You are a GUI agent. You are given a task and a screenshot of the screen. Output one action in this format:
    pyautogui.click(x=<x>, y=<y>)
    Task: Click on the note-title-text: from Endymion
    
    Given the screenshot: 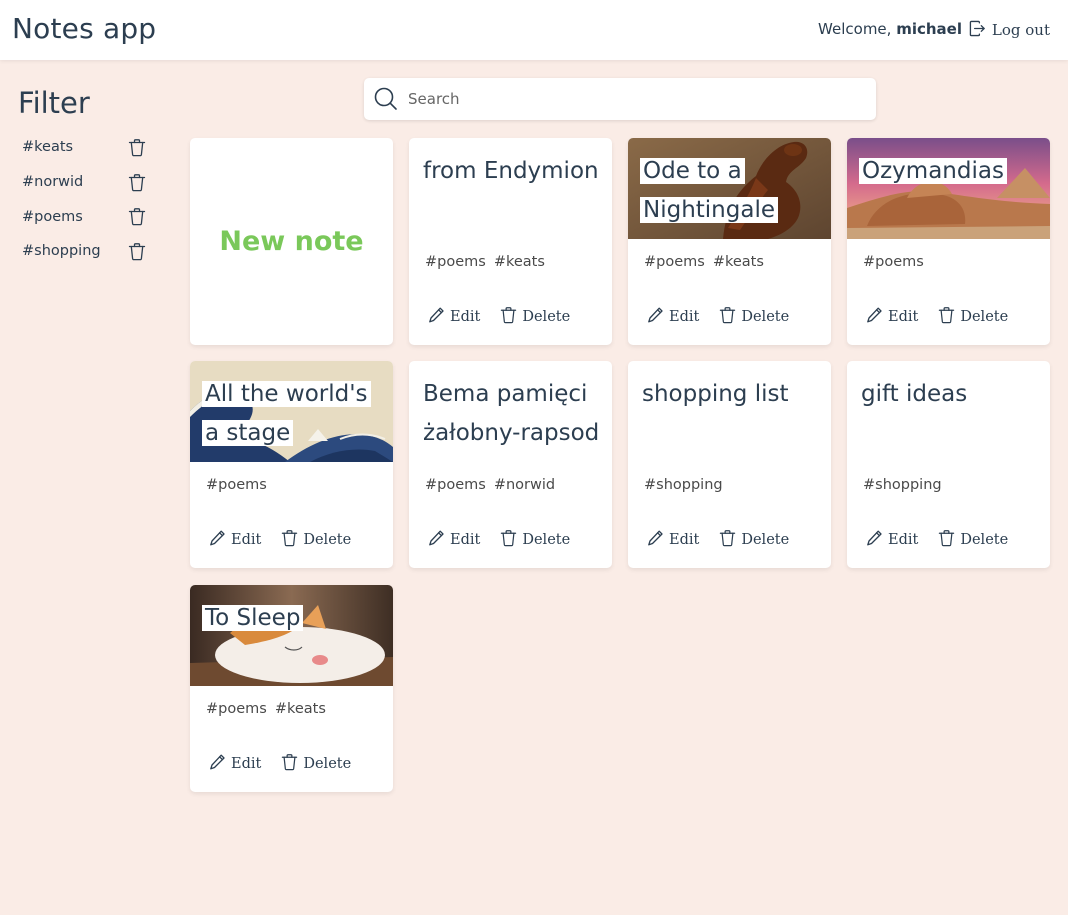 What is the action you would take?
    pyautogui.click(x=511, y=171)
    